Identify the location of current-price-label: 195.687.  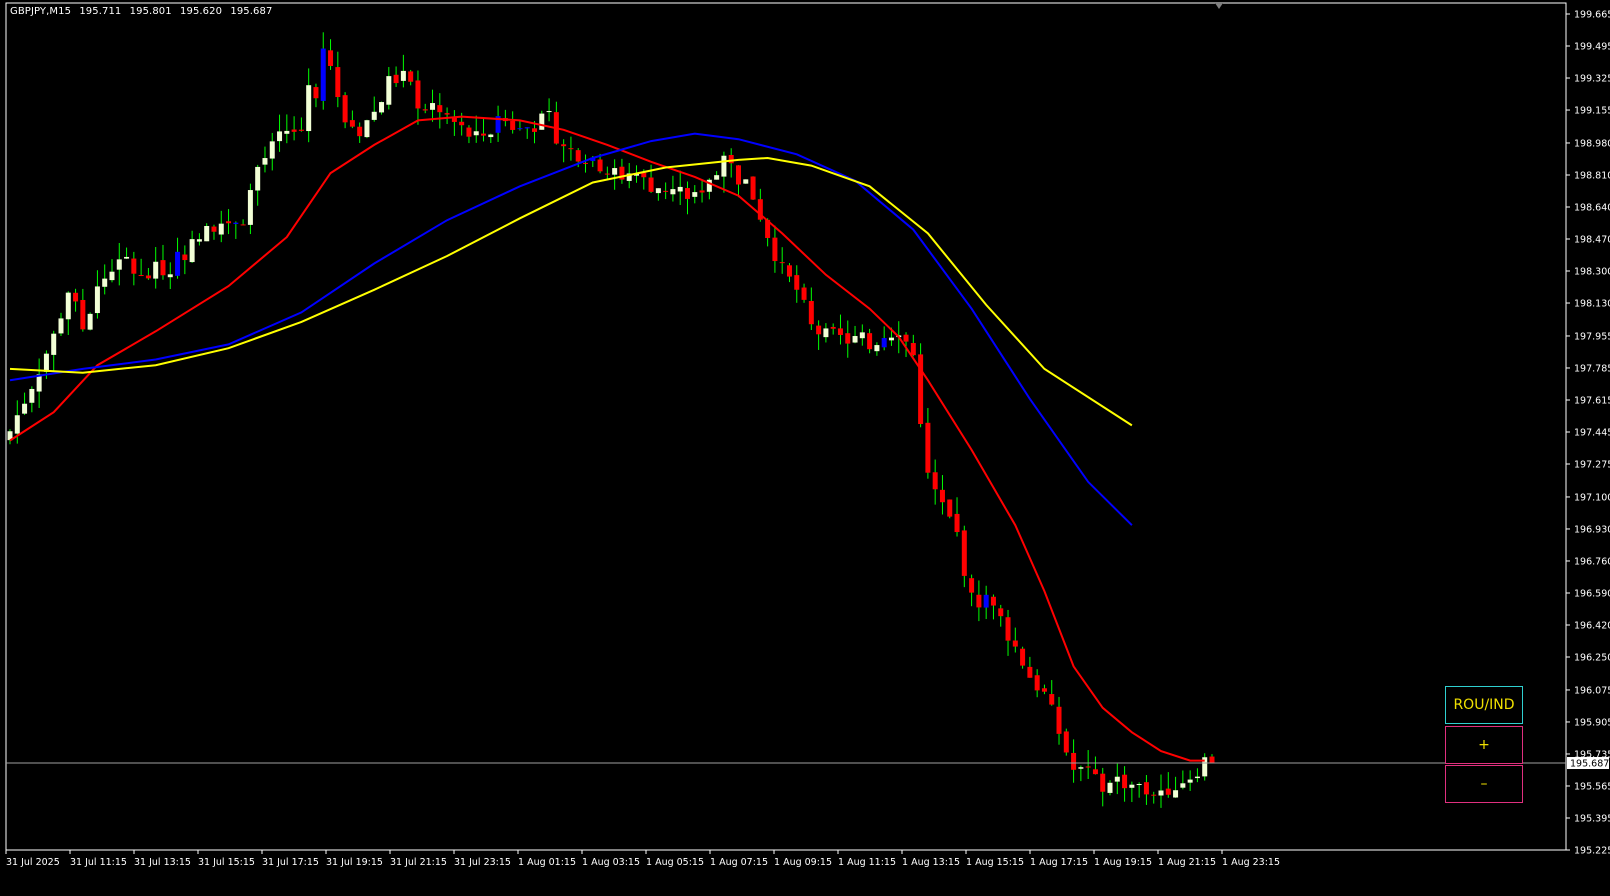
(1589, 764).